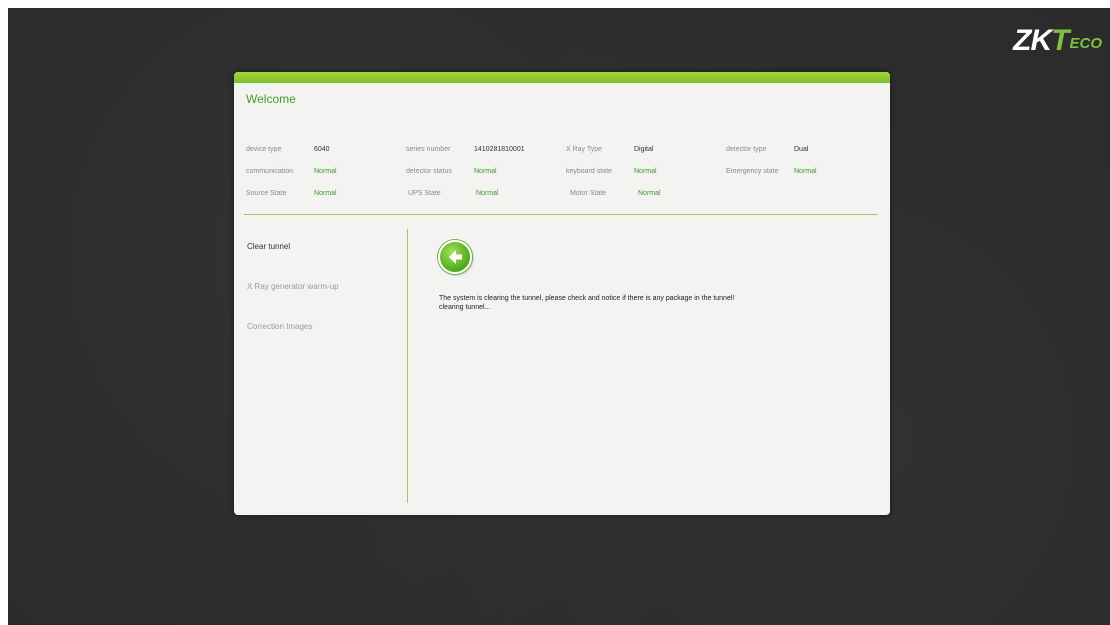  I want to click on status-cell: UPS State Normal, so click(489, 193).